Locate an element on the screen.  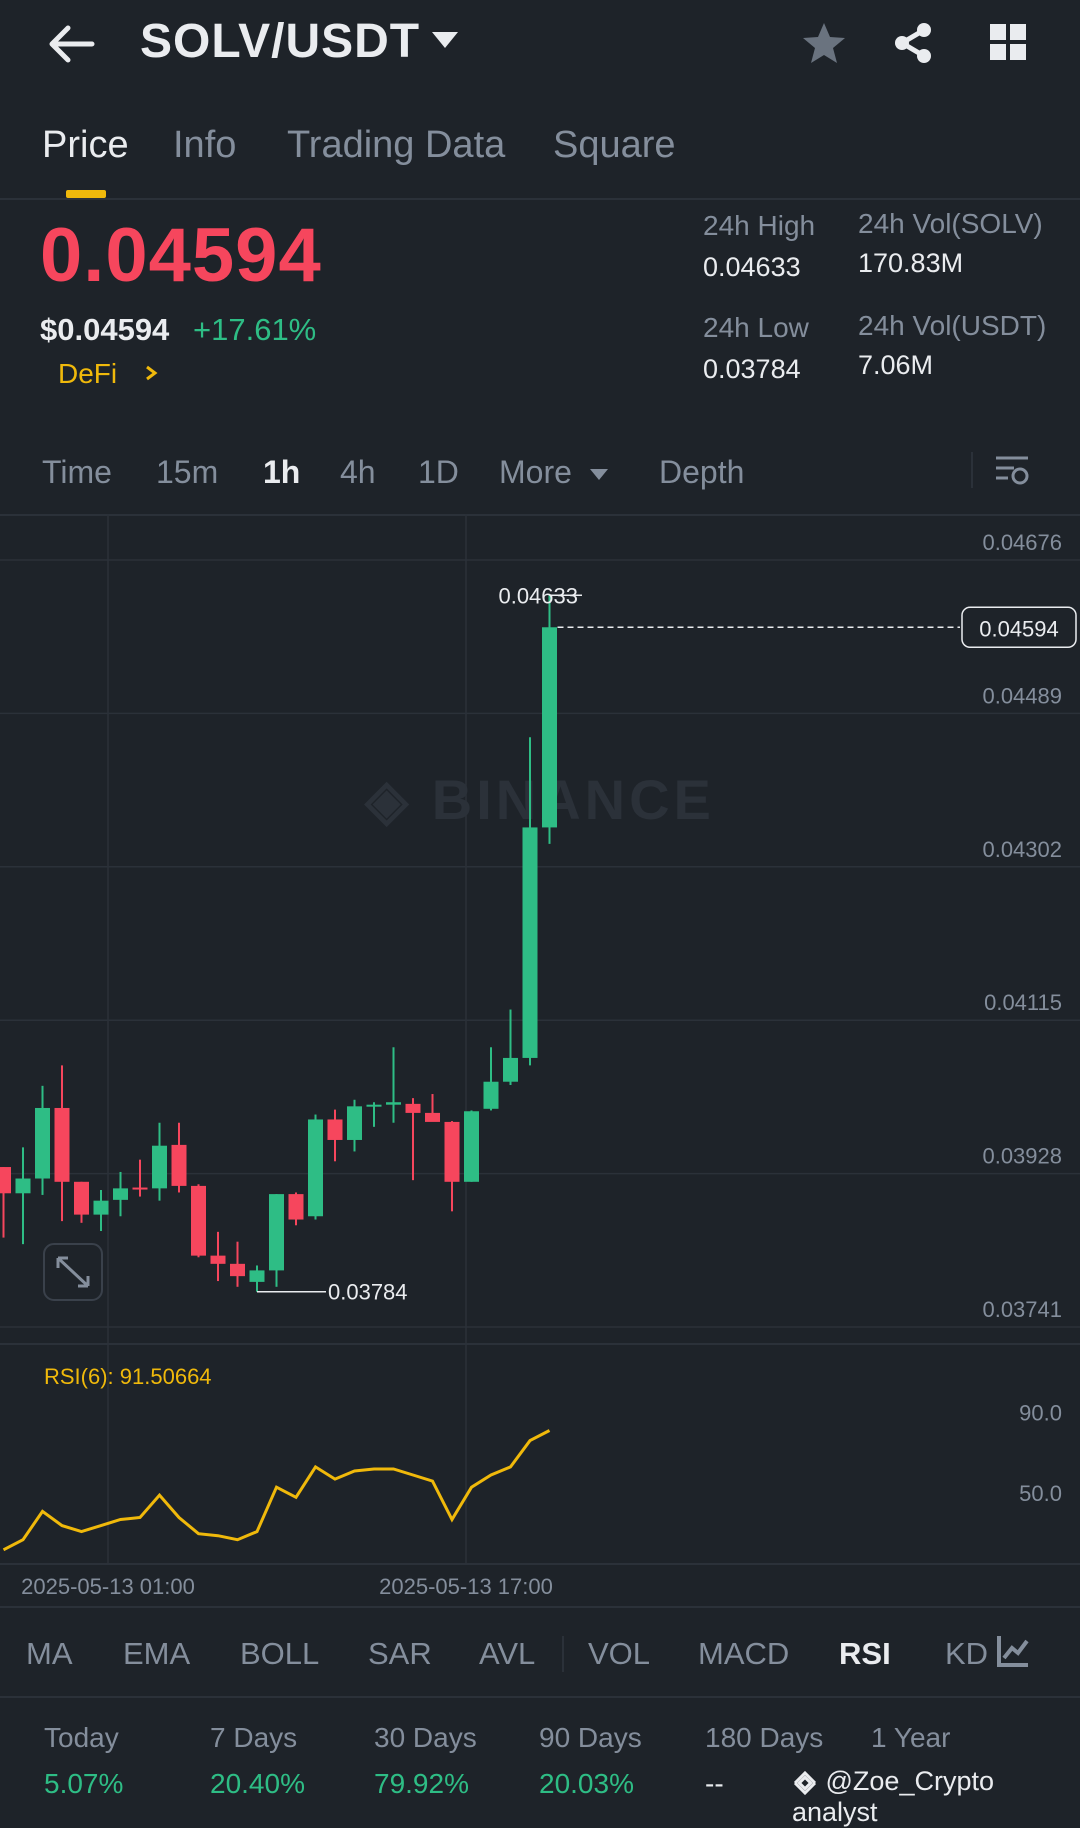
performance-label: 1 Year is located at coordinates (911, 1737).